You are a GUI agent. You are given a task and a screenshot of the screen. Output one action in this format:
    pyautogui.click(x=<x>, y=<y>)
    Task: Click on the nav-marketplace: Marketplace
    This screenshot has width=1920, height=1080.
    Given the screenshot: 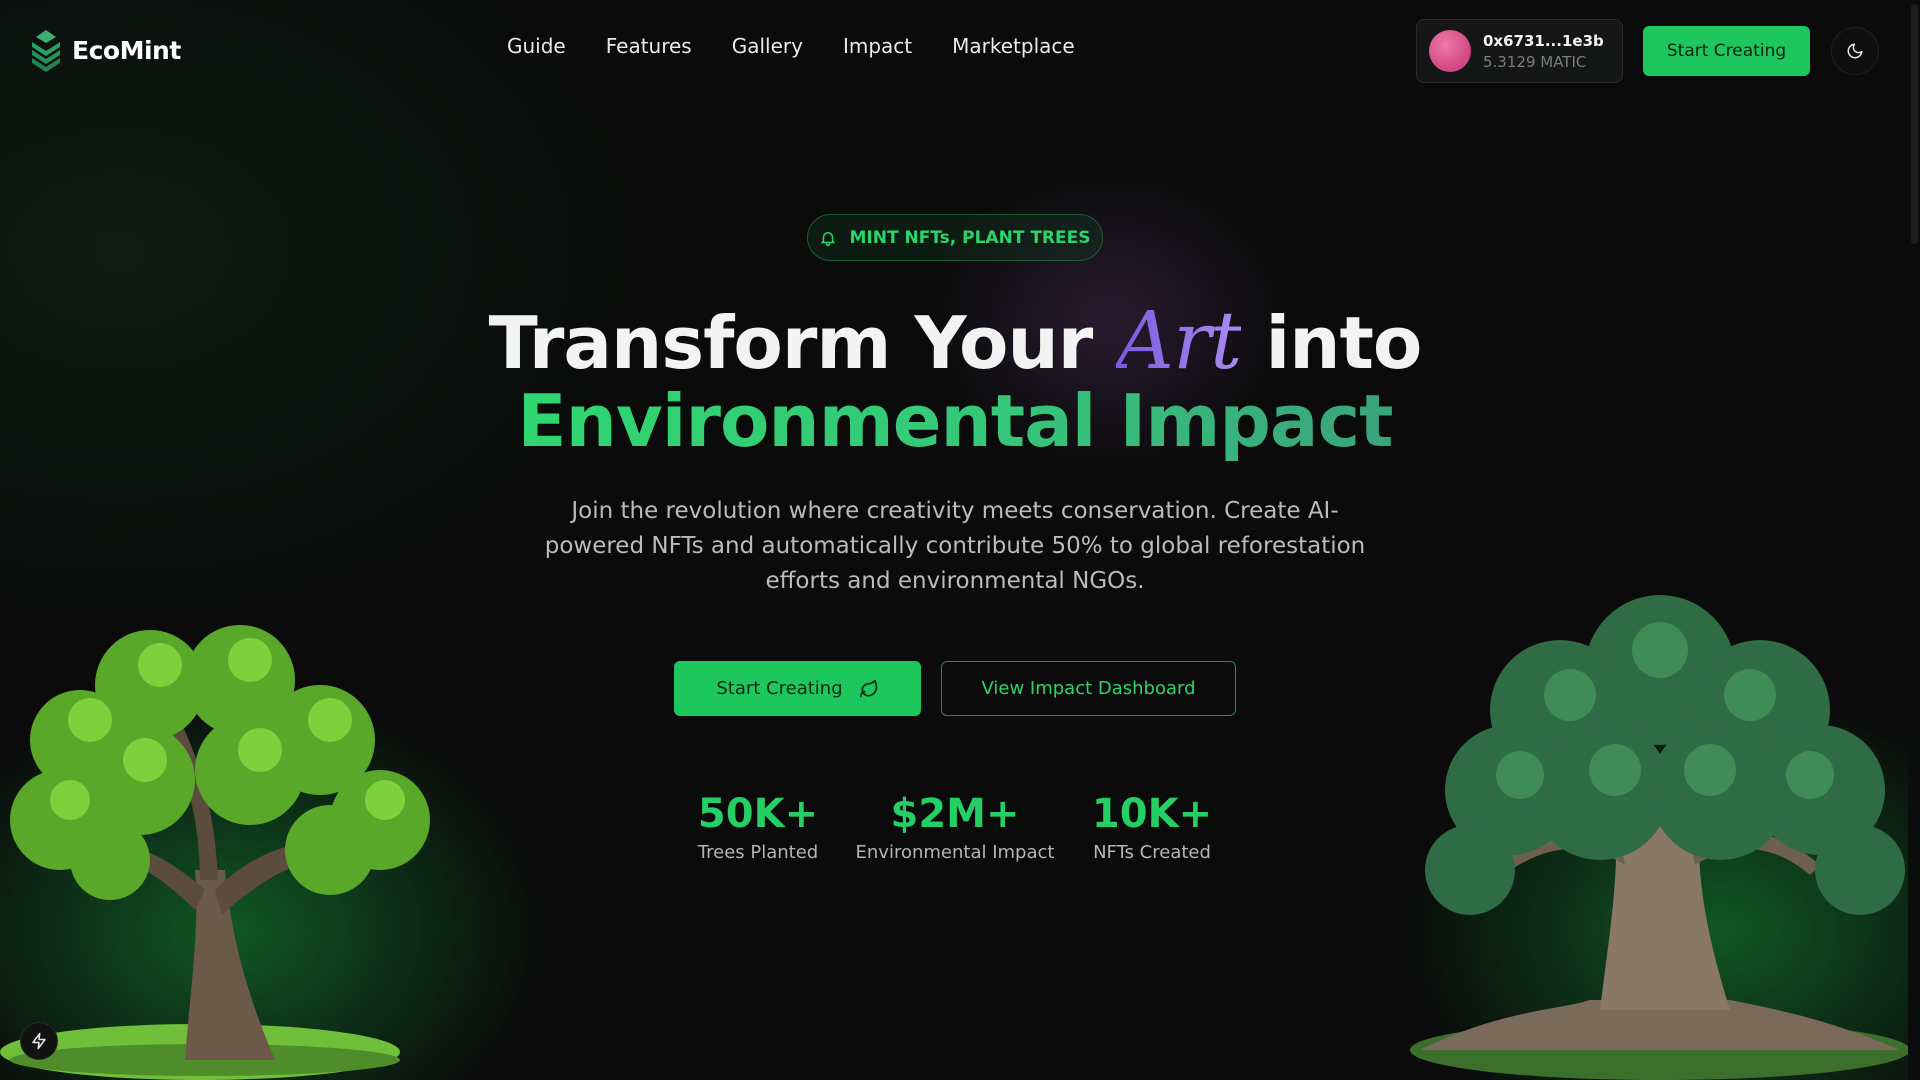 What is the action you would take?
    pyautogui.click(x=1013, y=46)
    